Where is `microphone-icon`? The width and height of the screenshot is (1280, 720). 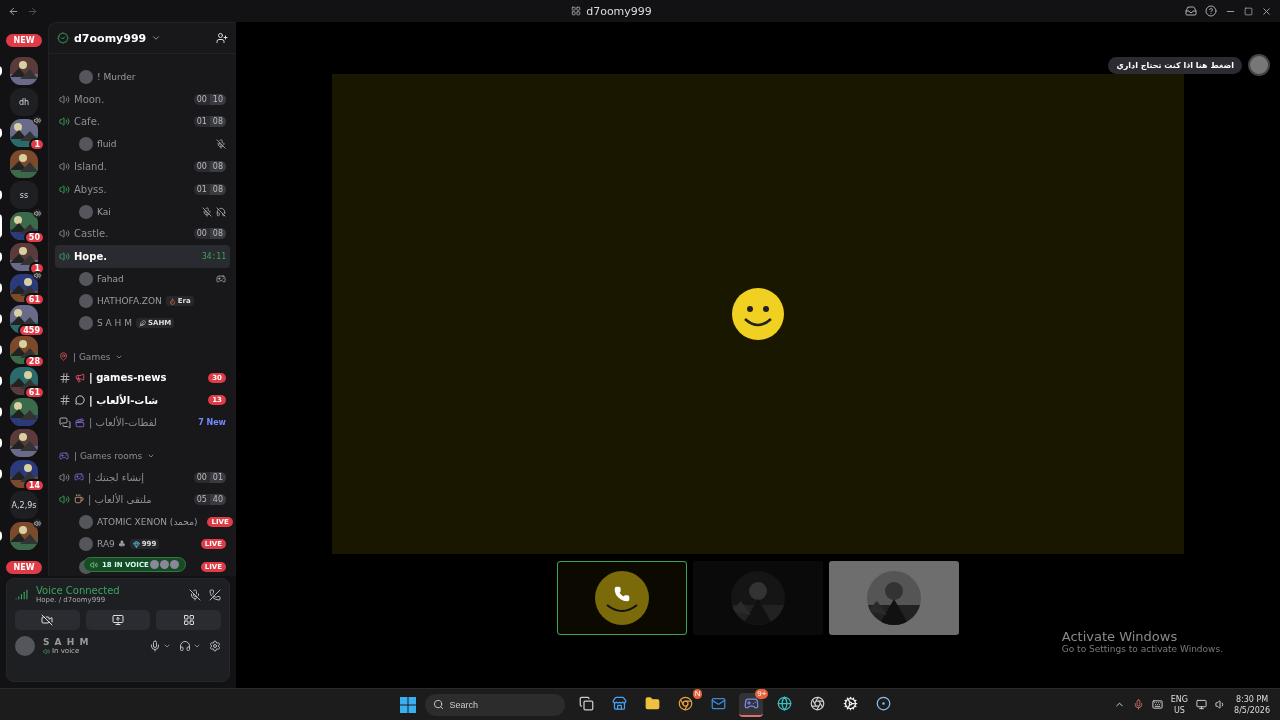
microphone-icon is located at coordinates (1138, 704).